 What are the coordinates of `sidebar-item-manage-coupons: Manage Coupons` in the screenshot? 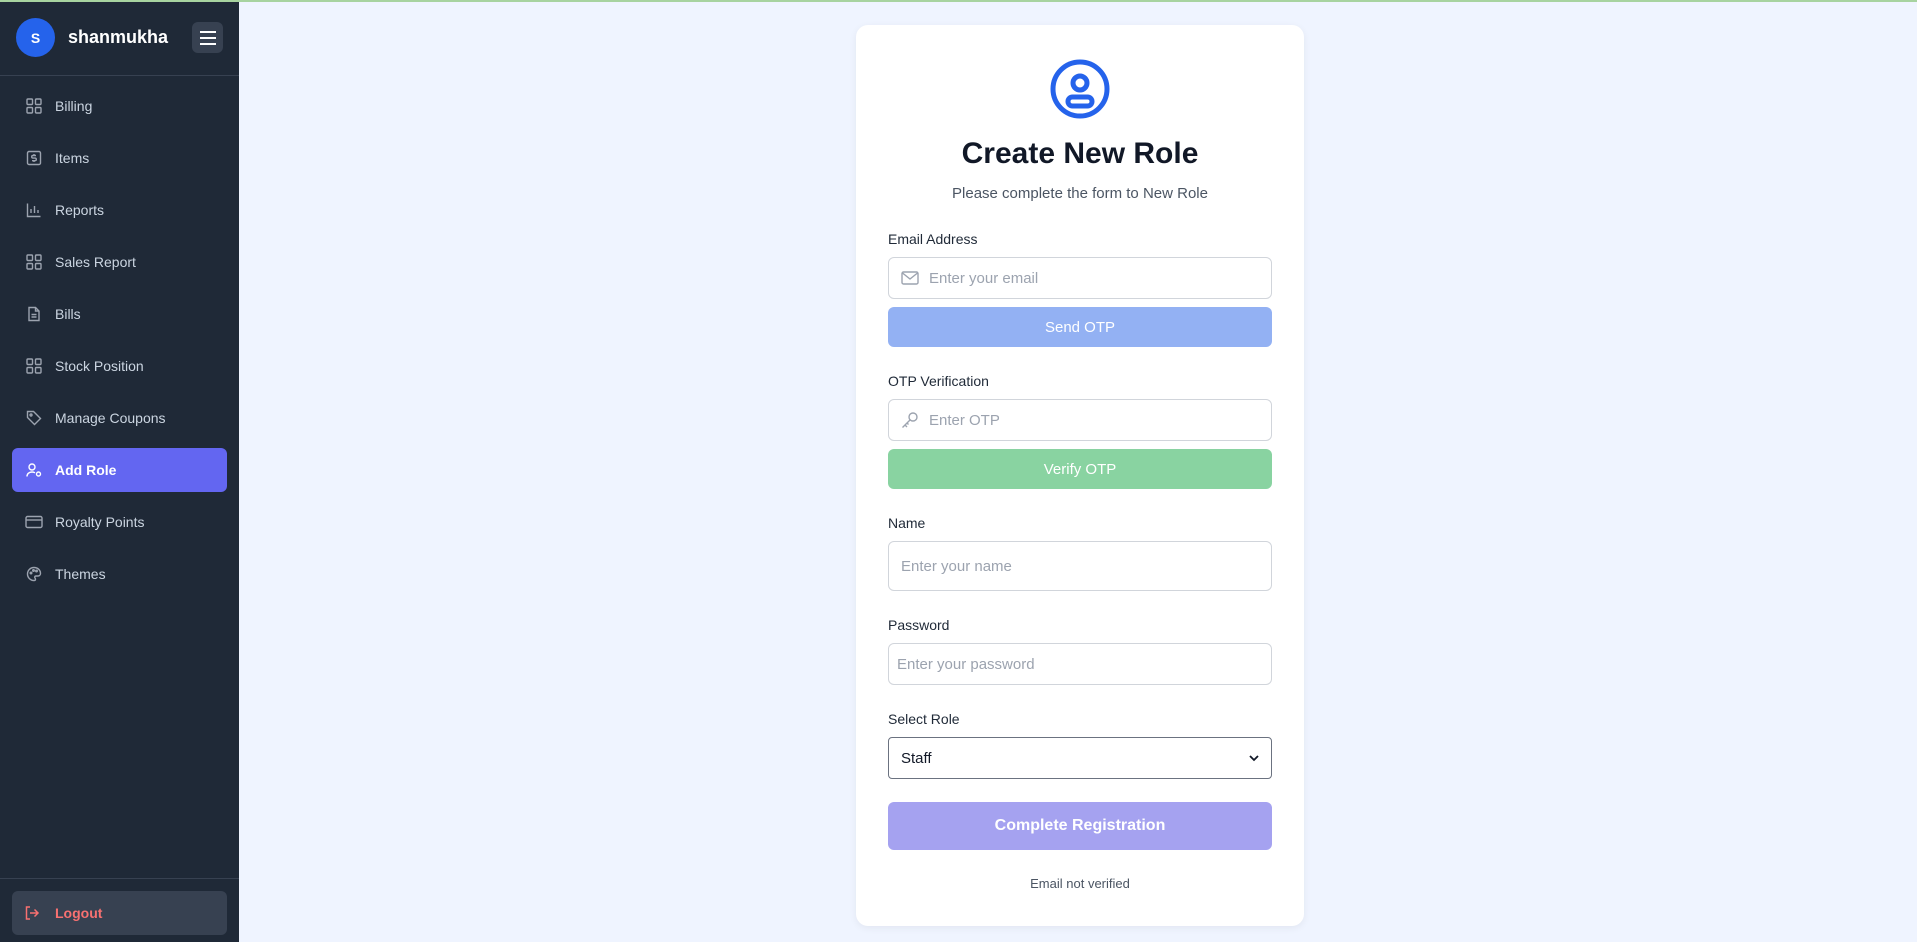 It's located at (119, 418).